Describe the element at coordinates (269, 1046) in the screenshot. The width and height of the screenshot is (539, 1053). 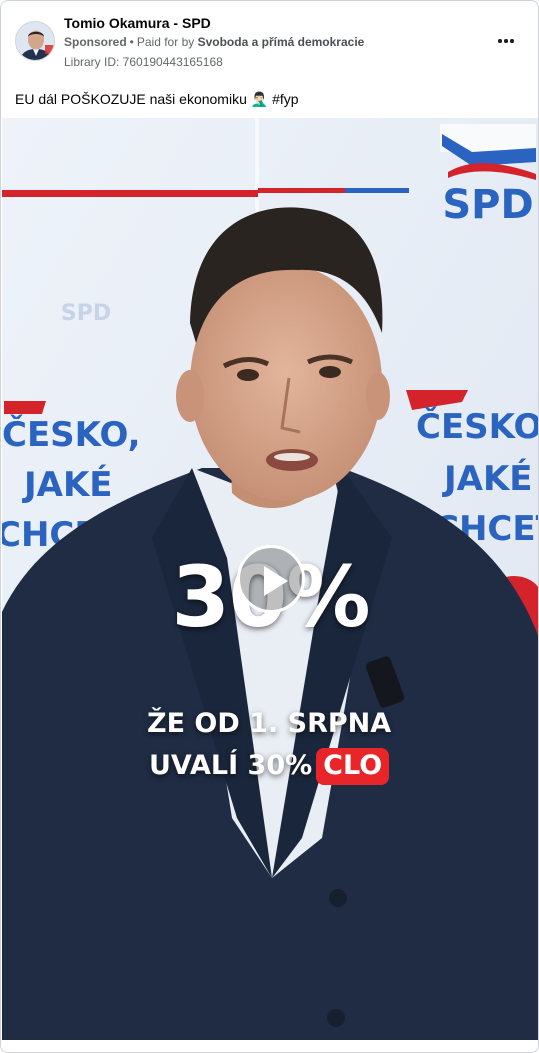
I see `card-footer-strip` at that location.